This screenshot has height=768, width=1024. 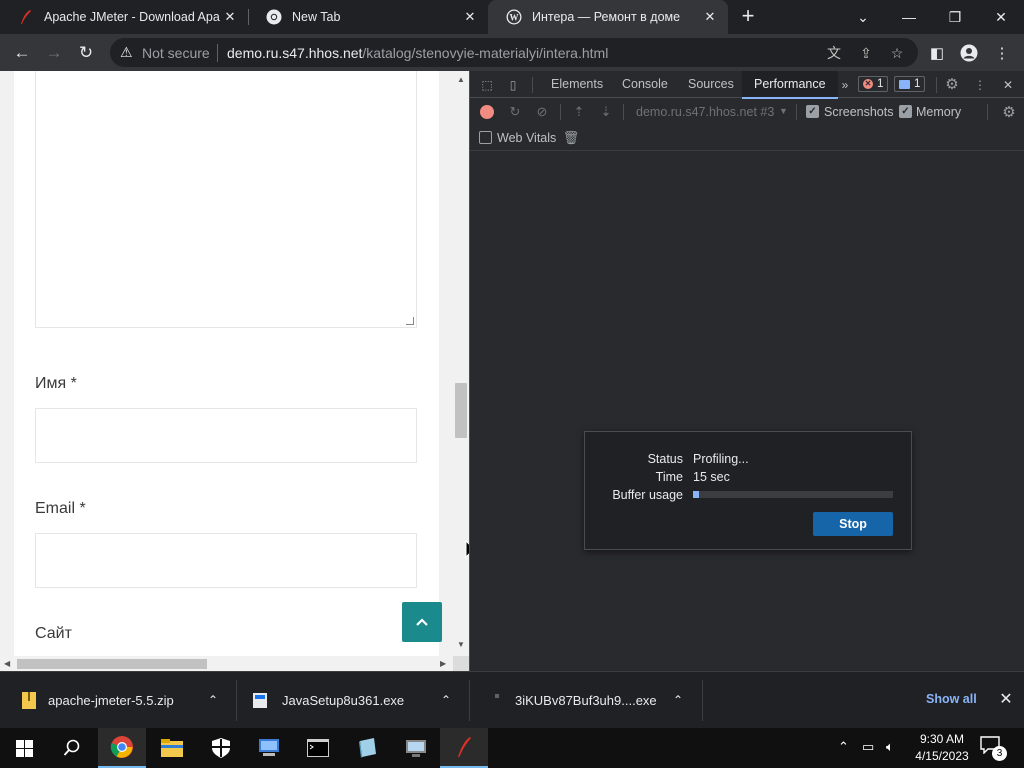 I want to click on share-icon: ⇪, so click(x=866, y=53).